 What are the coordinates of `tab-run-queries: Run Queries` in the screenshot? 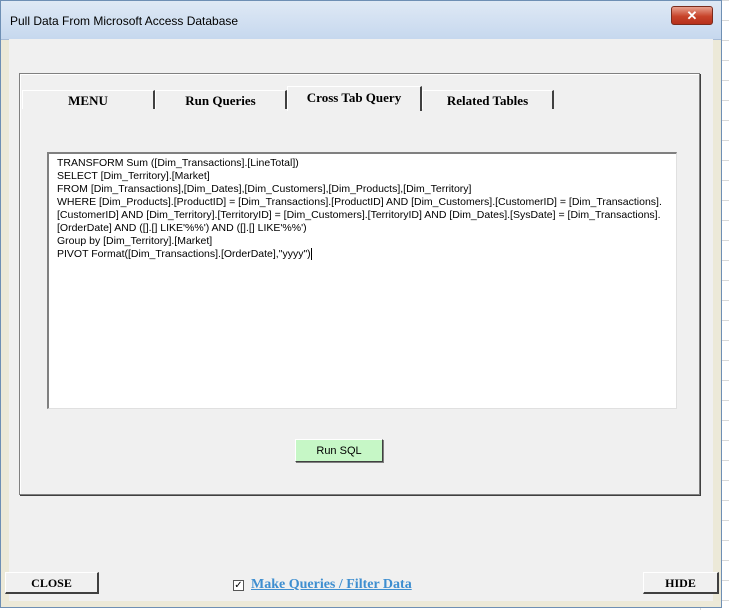 It's located at (221, 99).